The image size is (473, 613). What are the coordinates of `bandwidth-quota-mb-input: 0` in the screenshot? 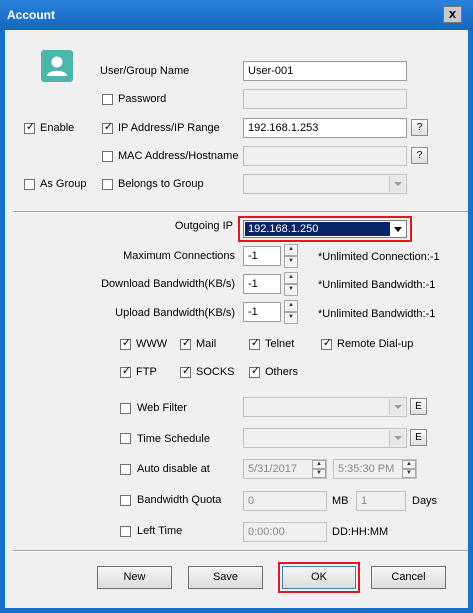 It's located at (285, 501).